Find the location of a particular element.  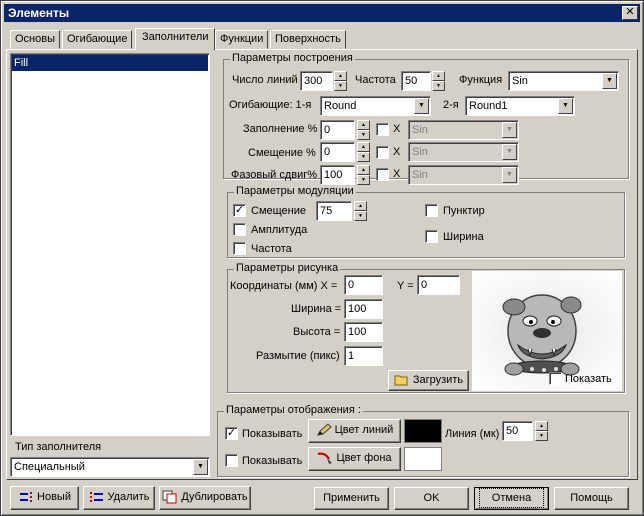

mod-offset-checkbox: ✓ is located at coordinates (239, 210).